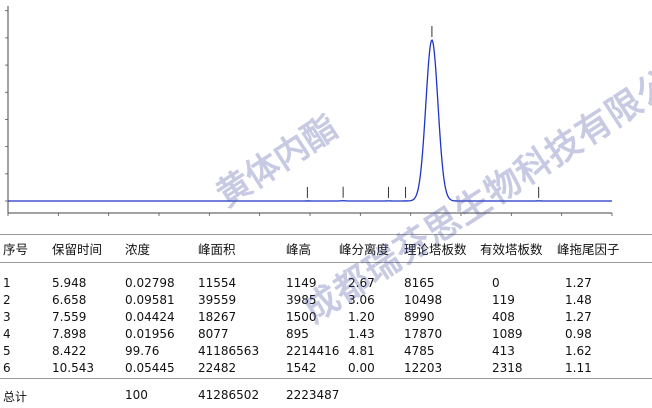  Describe the element at coordinates (578, 368) in the screenshot. I see `table-cell: 1.11` at that location.